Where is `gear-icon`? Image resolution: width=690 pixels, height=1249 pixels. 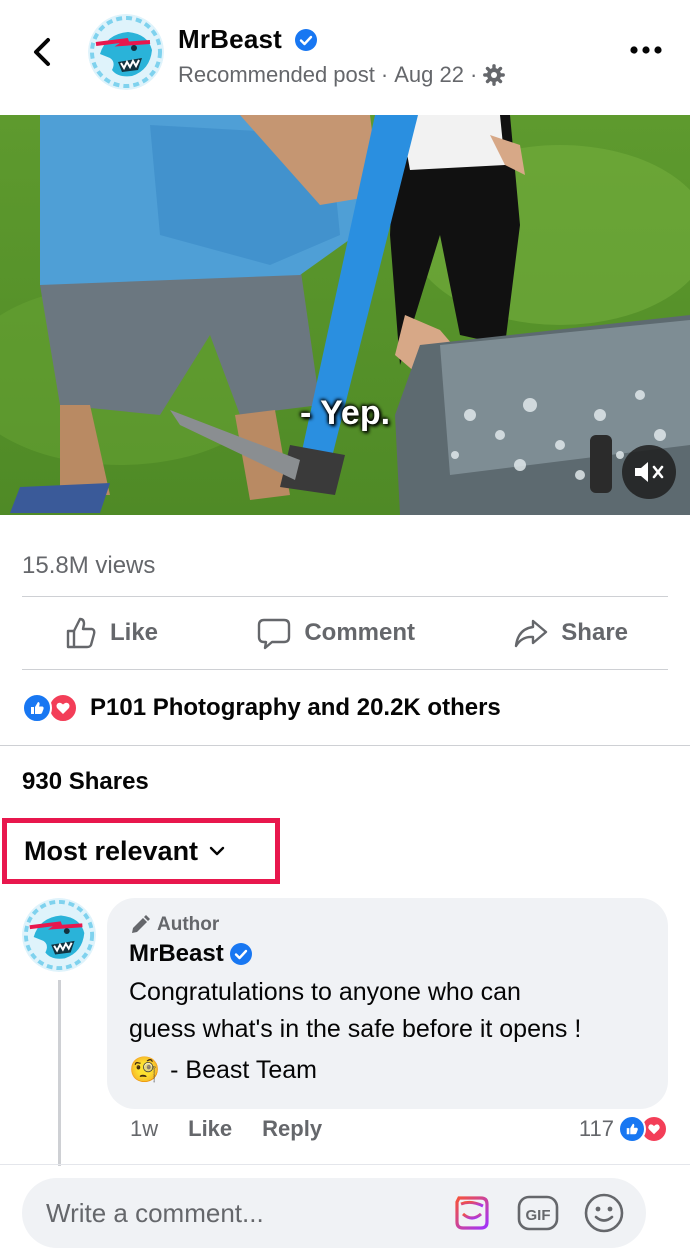 gear-icon is located at coordinates (494, 75).